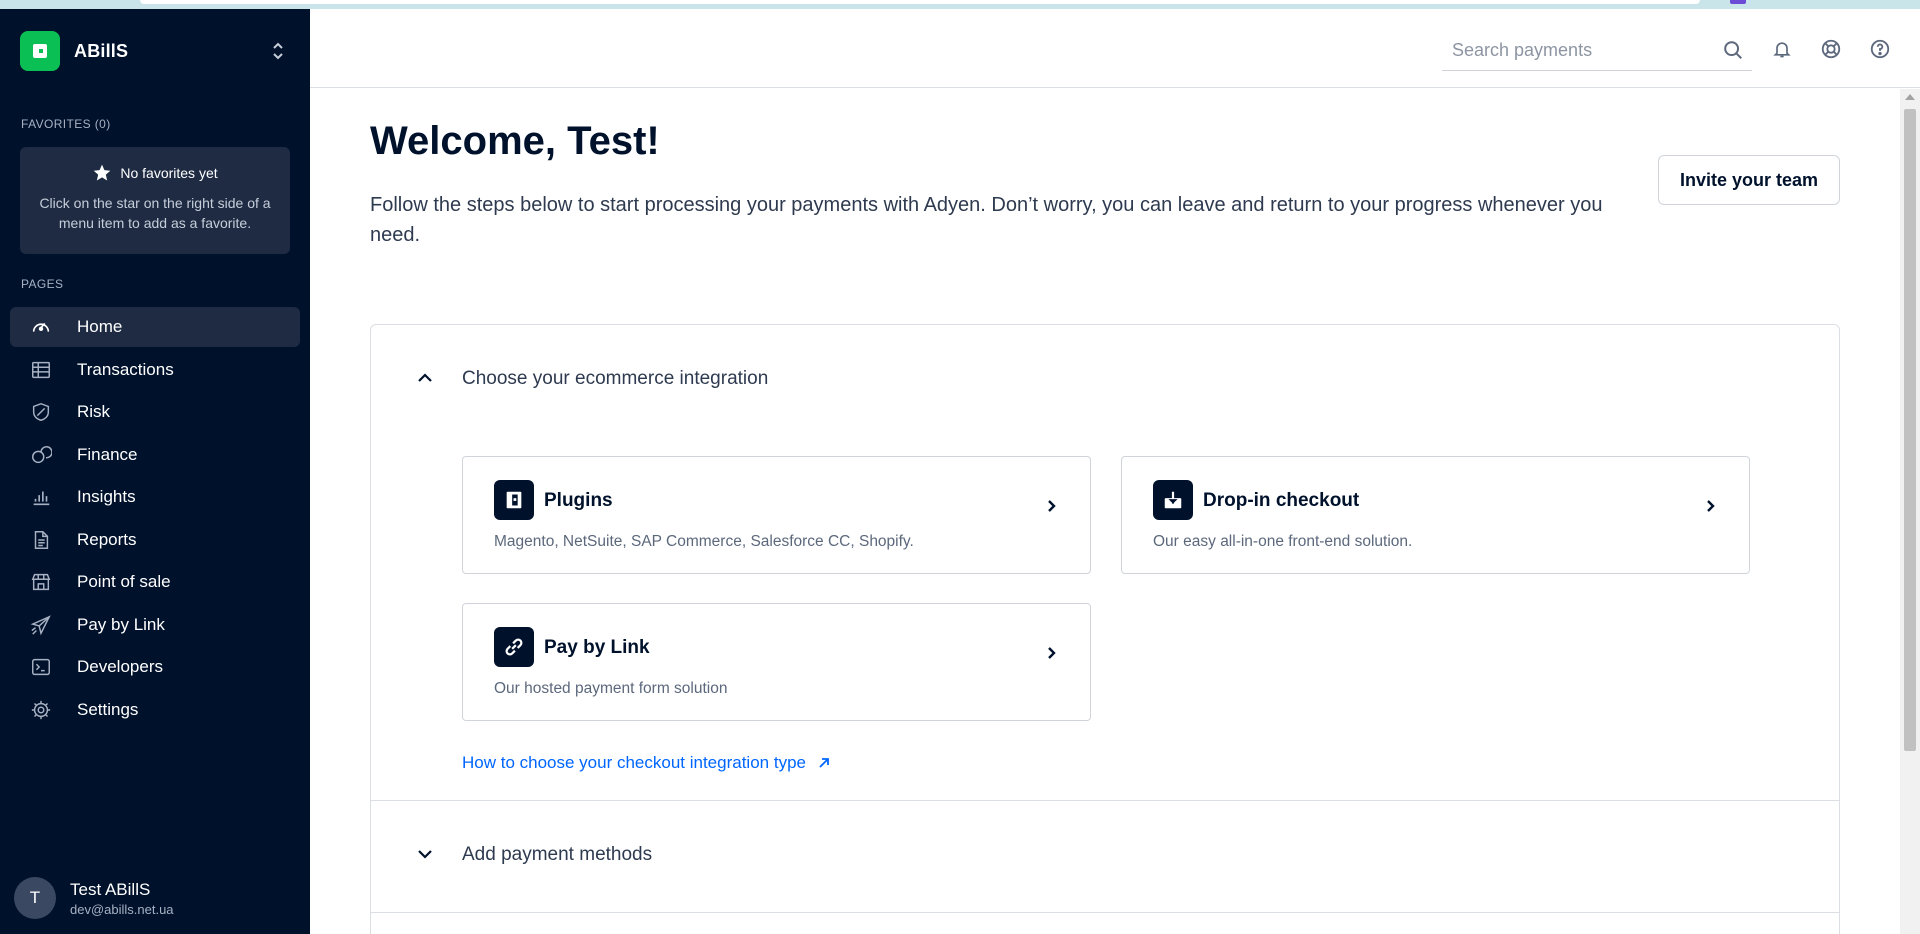 This screenshot has width=1920, height=934. What do you see at coordinates (40, 51) in the screenshot?
I see `adyen-logo-icon` at bounding box center [40, 51].